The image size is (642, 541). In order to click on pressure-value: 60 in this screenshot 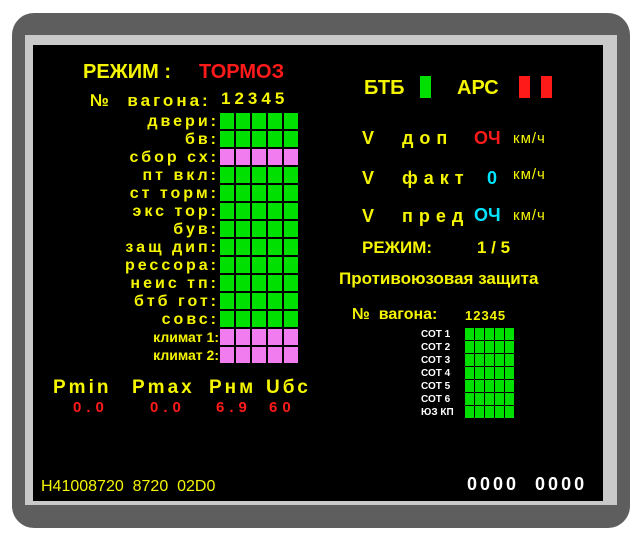, I will do `click(282, 407)`.